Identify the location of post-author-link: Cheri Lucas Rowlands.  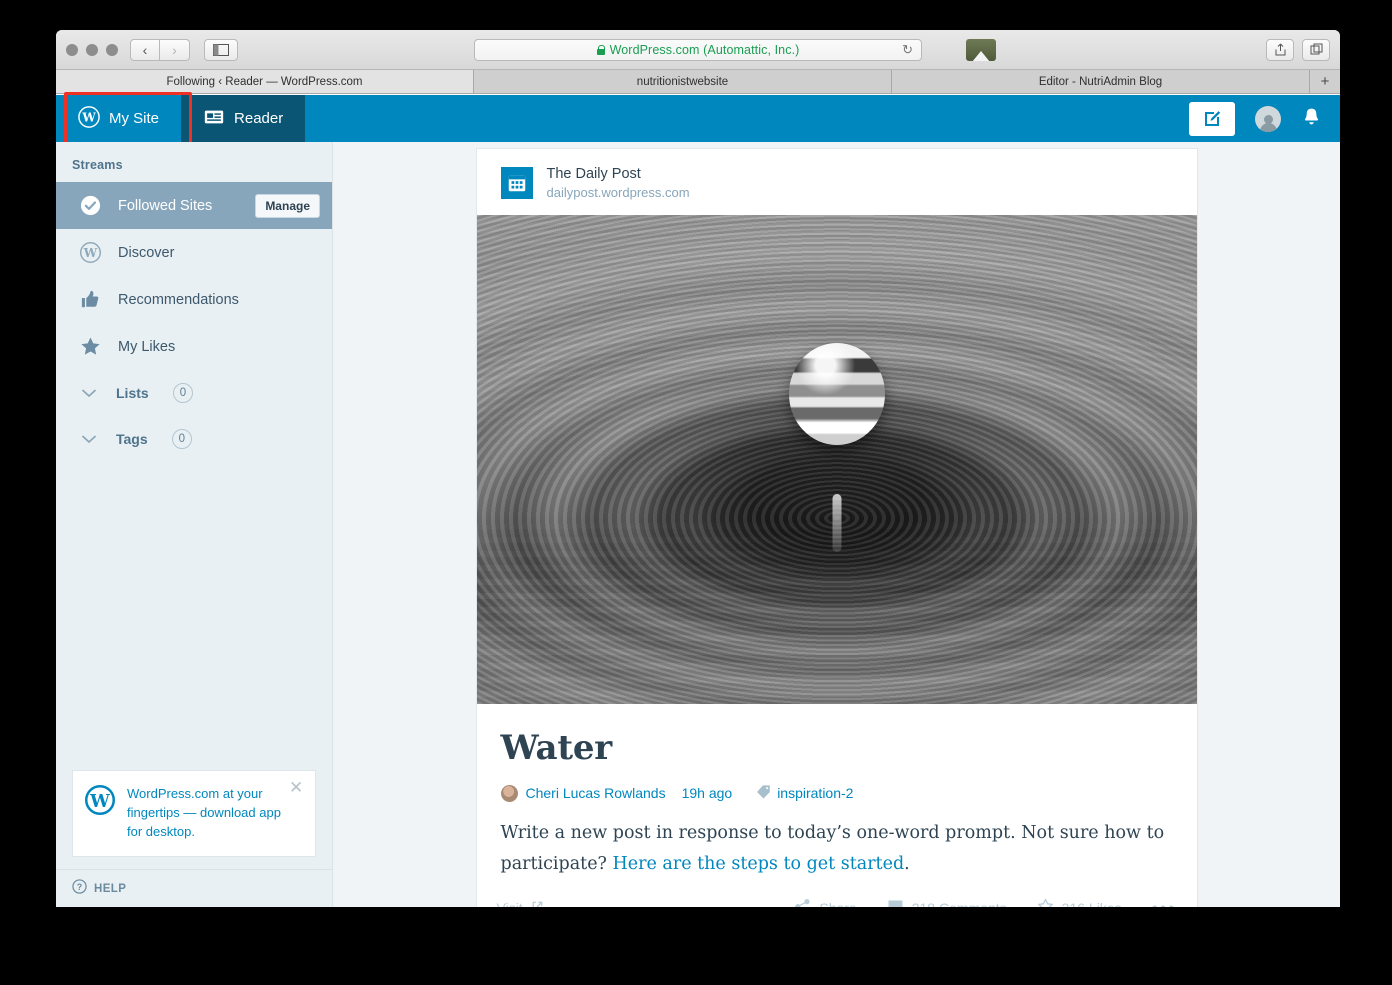
(596, 793).